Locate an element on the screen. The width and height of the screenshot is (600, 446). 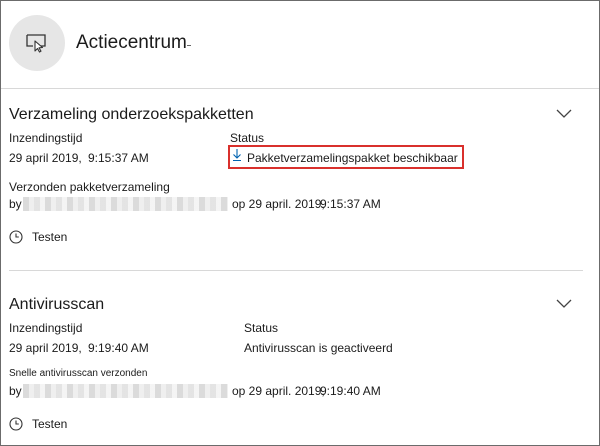
submission-time: 9:15:37 AM is located at coordinates (118, 158).